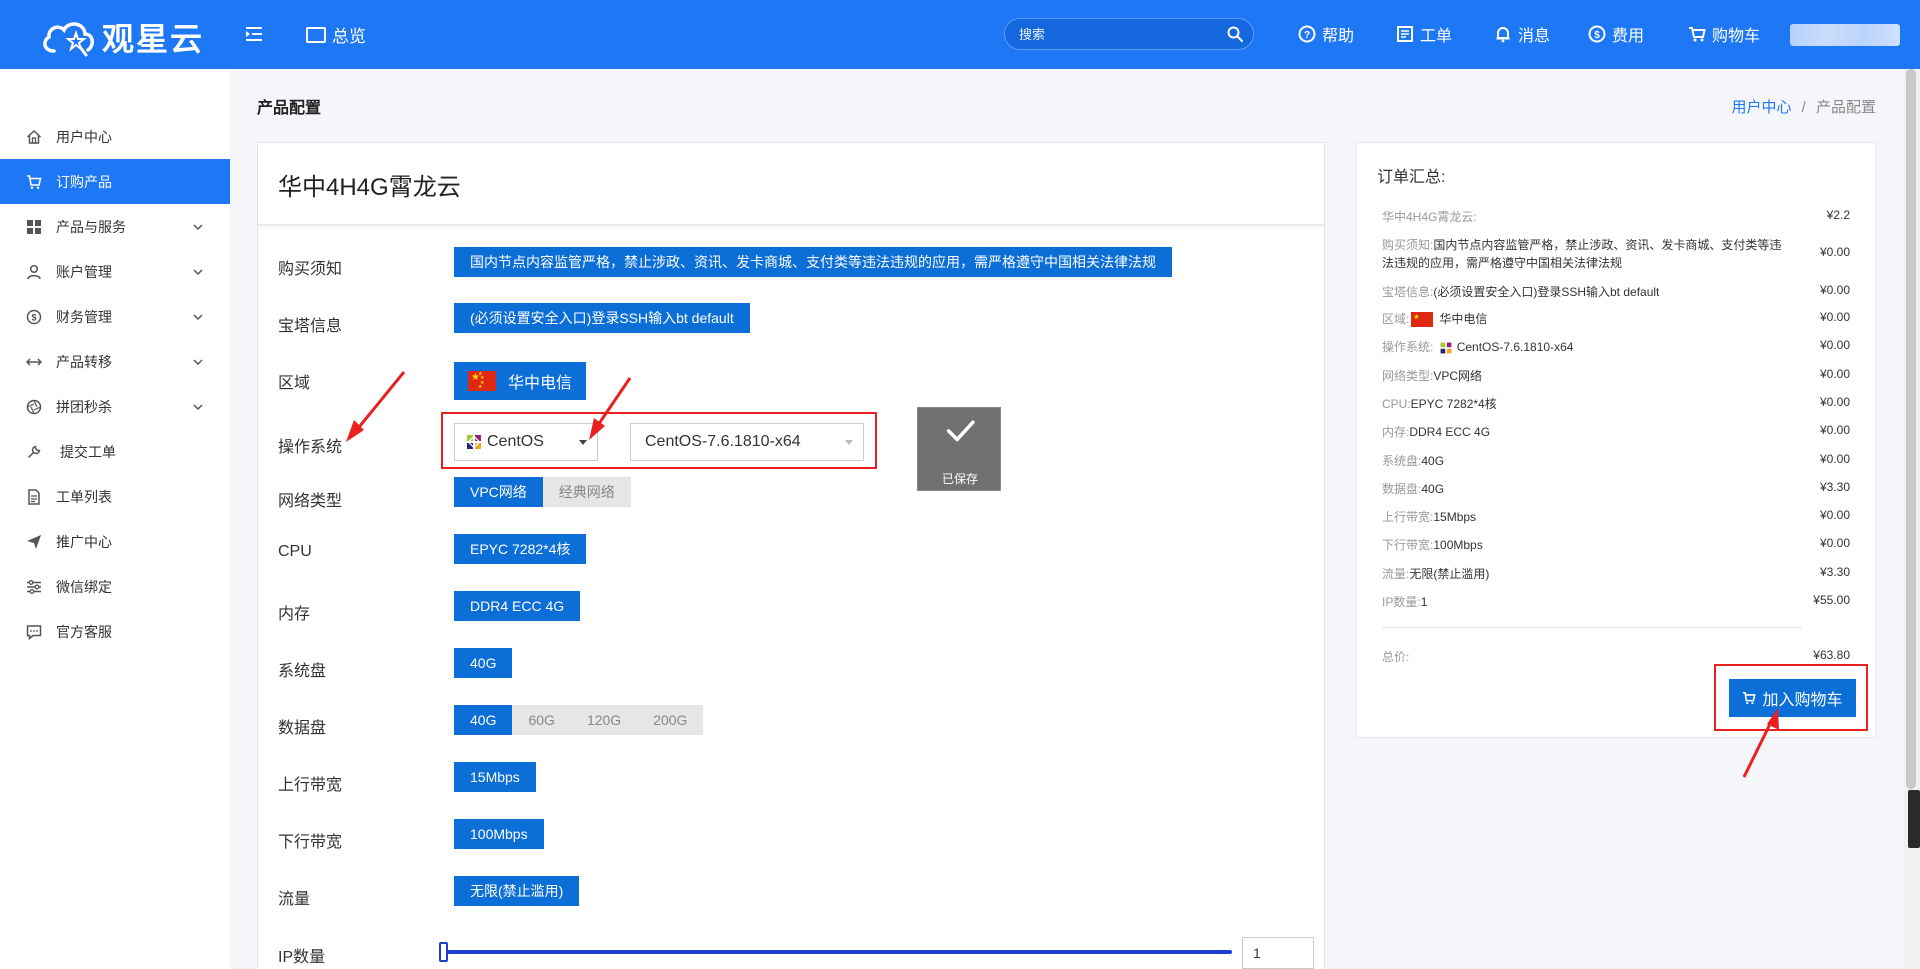 The width and height of the screenshot is (1920, 969). Describe the element at coordinates (34, 541) in the screenshot. I see `send-icon` at that location.